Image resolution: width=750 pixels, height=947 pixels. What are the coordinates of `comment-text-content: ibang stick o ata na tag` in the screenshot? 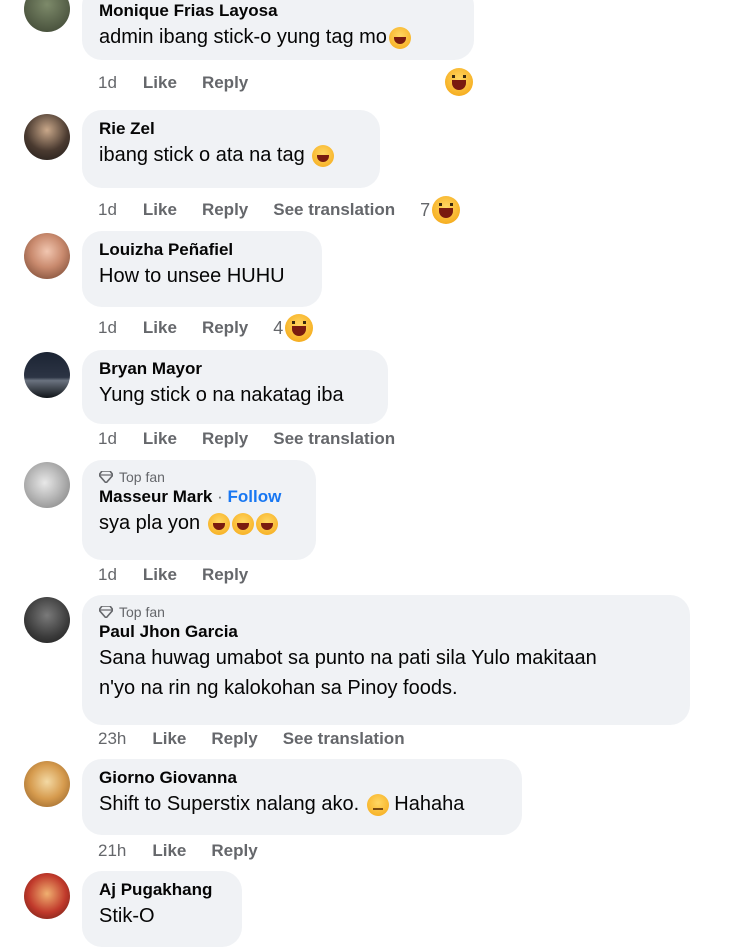 It's located at (202, 155).